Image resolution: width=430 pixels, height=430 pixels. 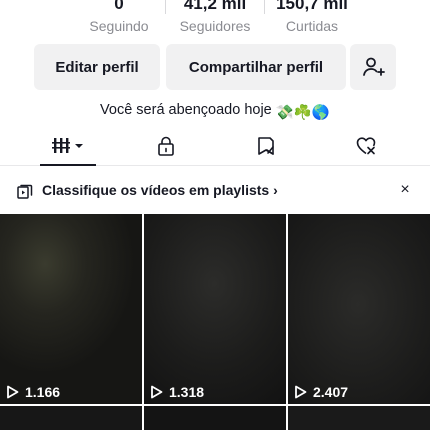 What do you see at coordinates (215, 6) in the screenshot?
I see `followers-count: 41,2 mil` at bounding box center [215, 6].